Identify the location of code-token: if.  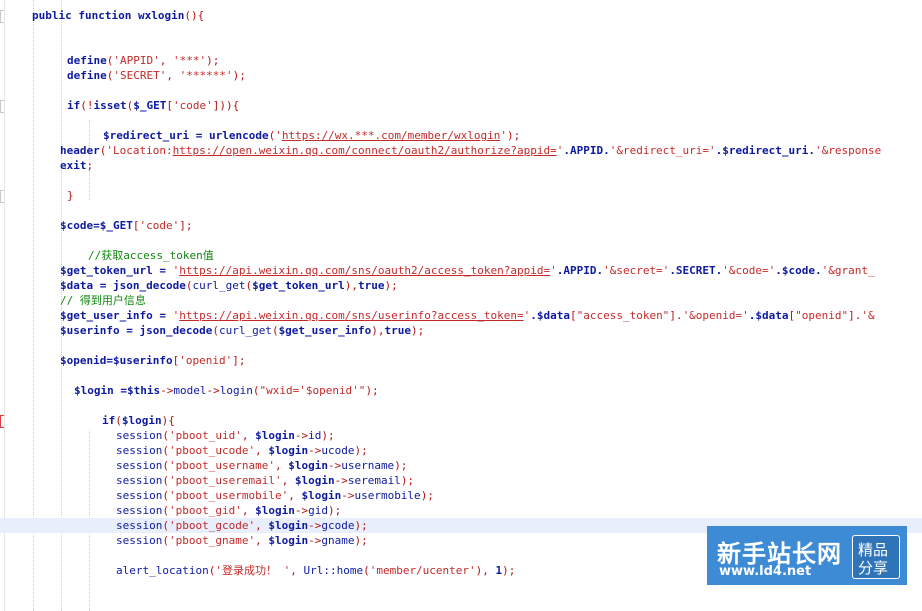
(109, 420).